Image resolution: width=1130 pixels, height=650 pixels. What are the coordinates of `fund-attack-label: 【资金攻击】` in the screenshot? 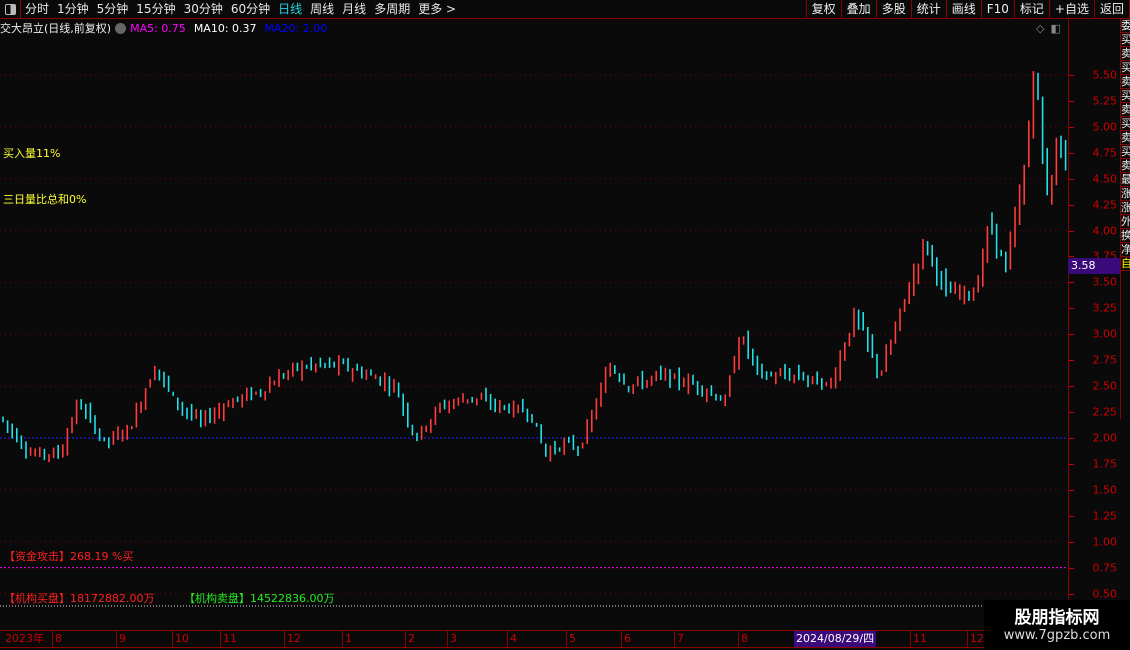 It's located at (37, 556).